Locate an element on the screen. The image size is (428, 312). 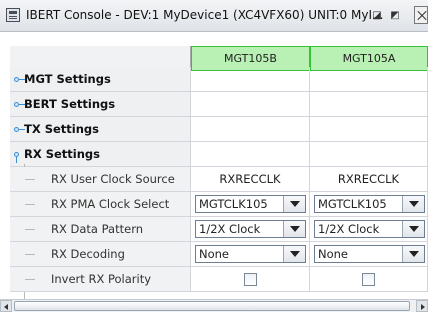
row-label: RX Decoding is located at coordinates (88, 254).